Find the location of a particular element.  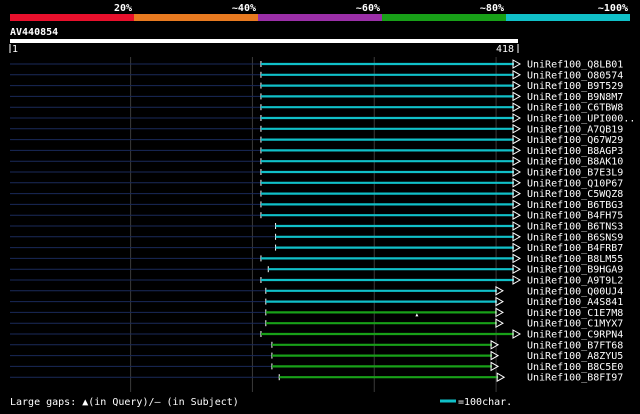

legend-label-2: ~60% is located at coordinates (368, 8).